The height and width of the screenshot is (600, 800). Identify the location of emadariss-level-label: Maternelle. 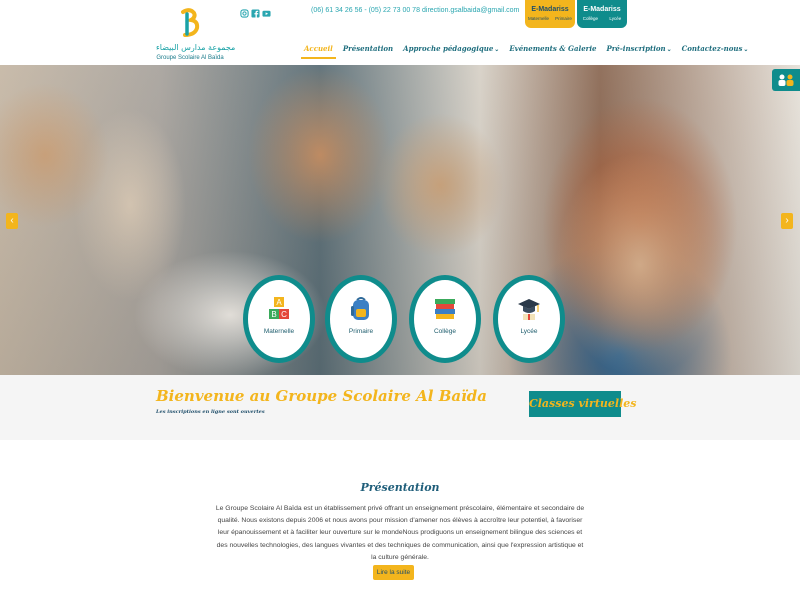
(539, 18).